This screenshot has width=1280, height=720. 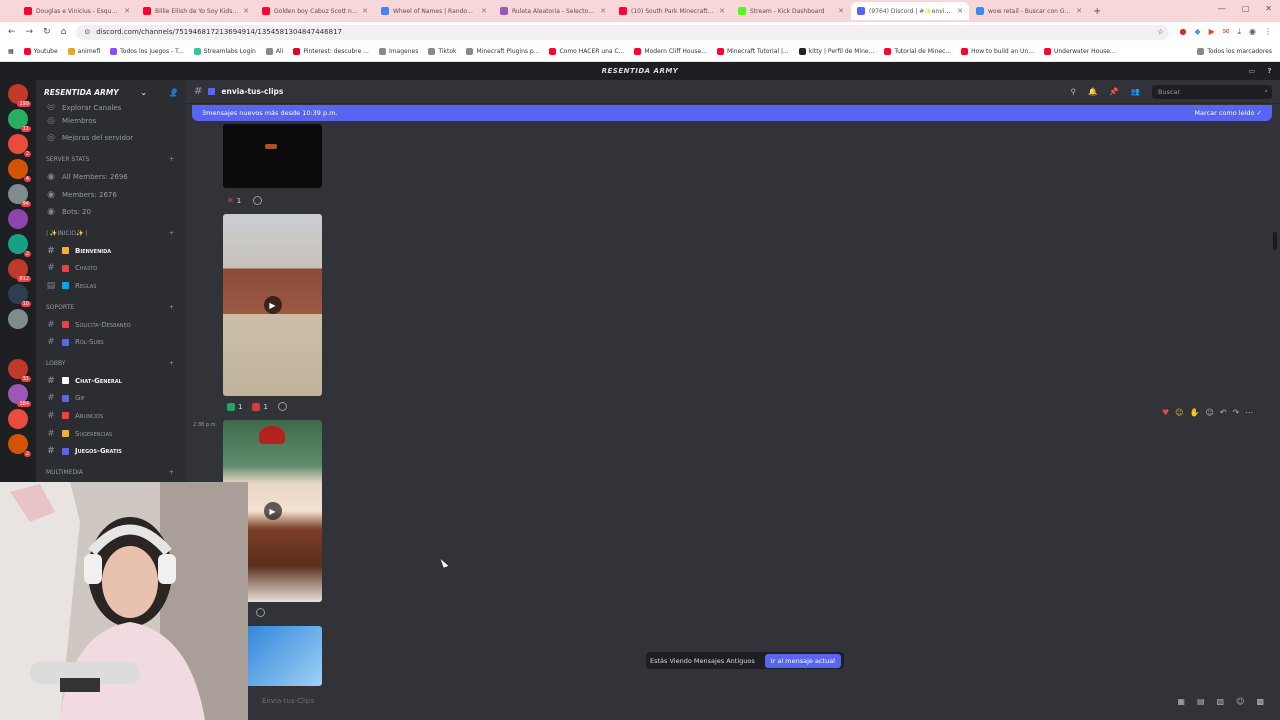 I want to click on server-icon: 4, so click(x=19, y=170).